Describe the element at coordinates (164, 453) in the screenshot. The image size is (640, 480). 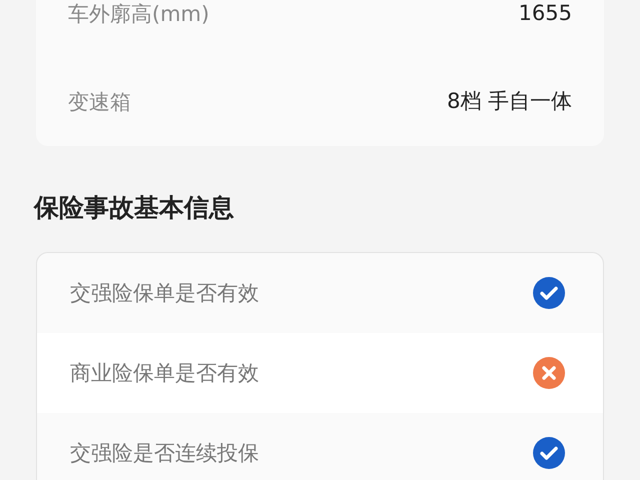
I see `insurance-label: 交强险是否连续投保` at that location.